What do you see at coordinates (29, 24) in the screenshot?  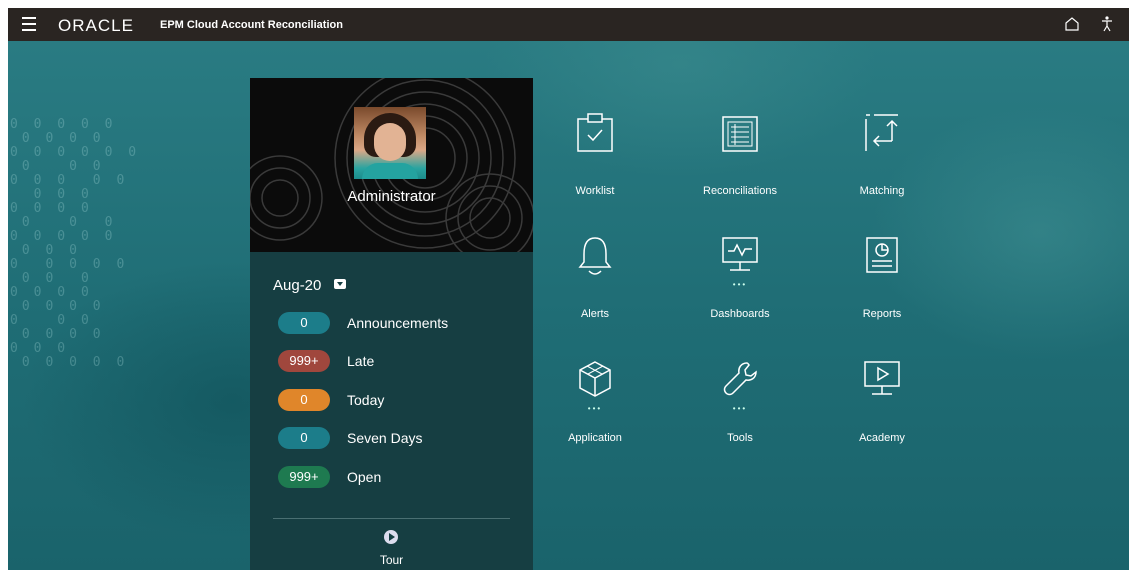 I see `navigator-menu-icon` at bounding box center [29, 24].